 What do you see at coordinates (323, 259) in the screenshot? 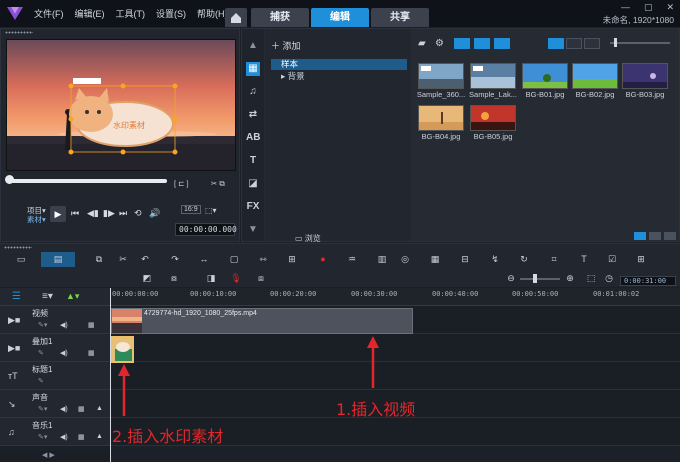
I see `mask-icon: ●` at bounding box center [323, 259].